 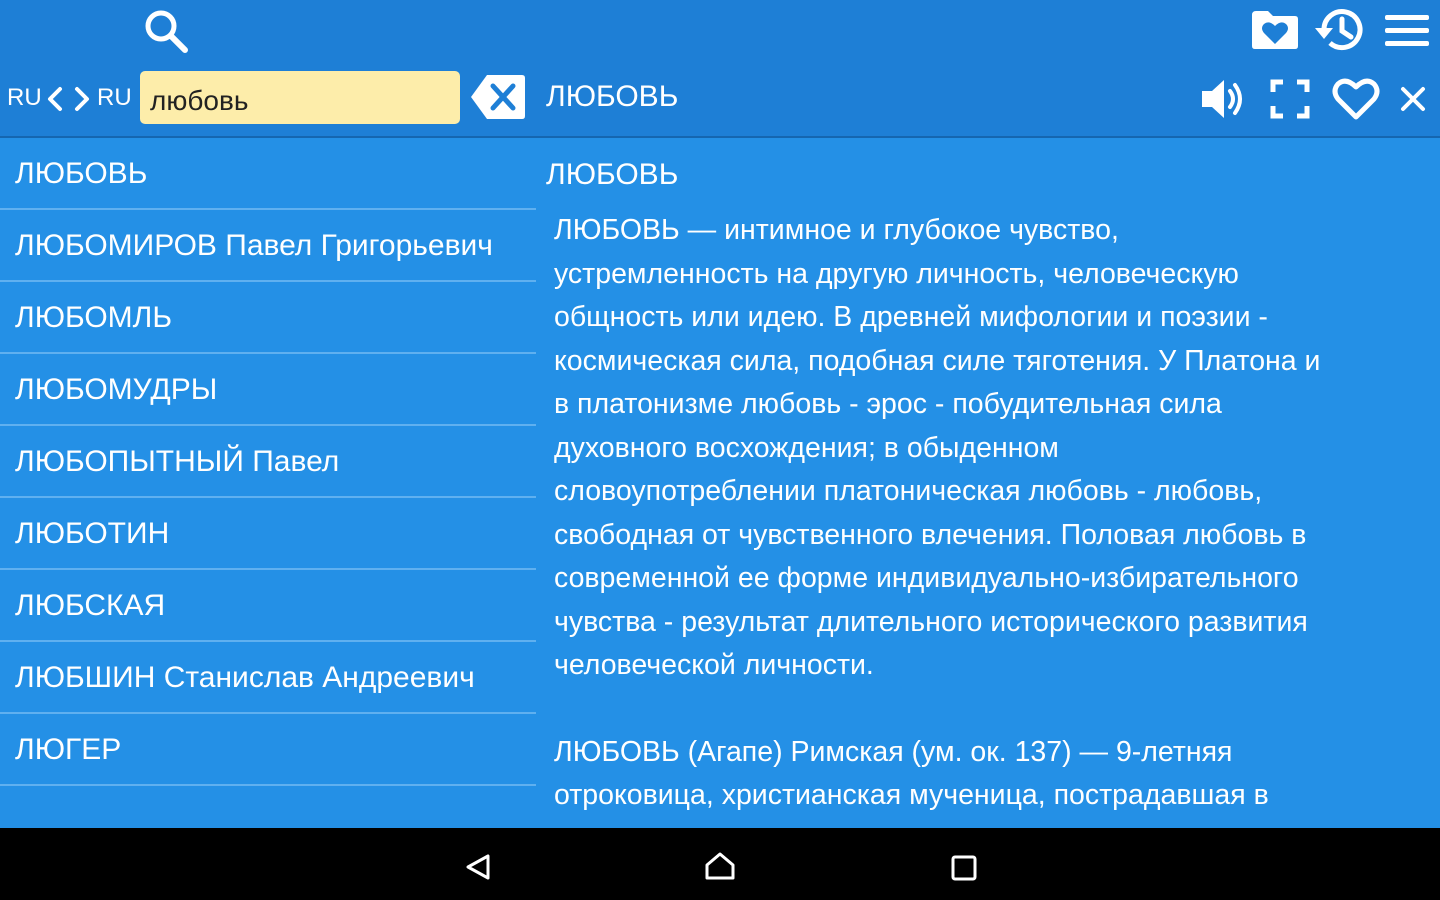 I want to click on article-title: ЛЮБОВЬ, so click(x=612, y=174).